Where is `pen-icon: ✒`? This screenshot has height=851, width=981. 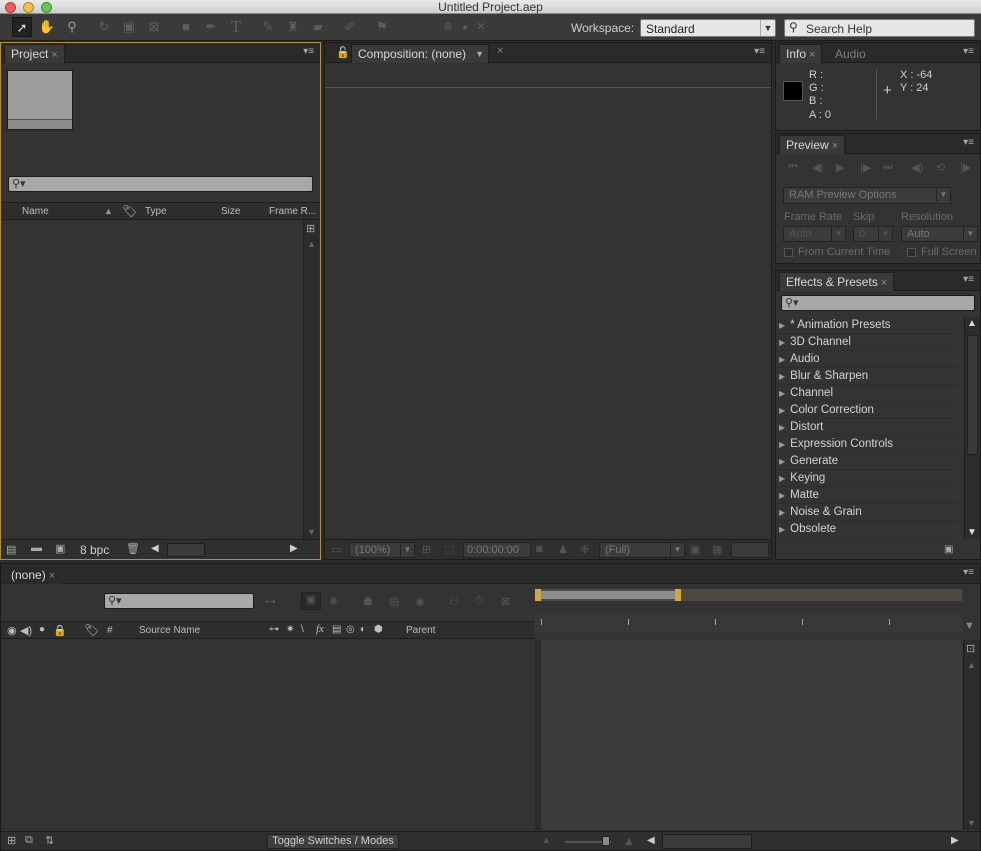 pen-icon: ✒ is located at coordinates (211, 27).